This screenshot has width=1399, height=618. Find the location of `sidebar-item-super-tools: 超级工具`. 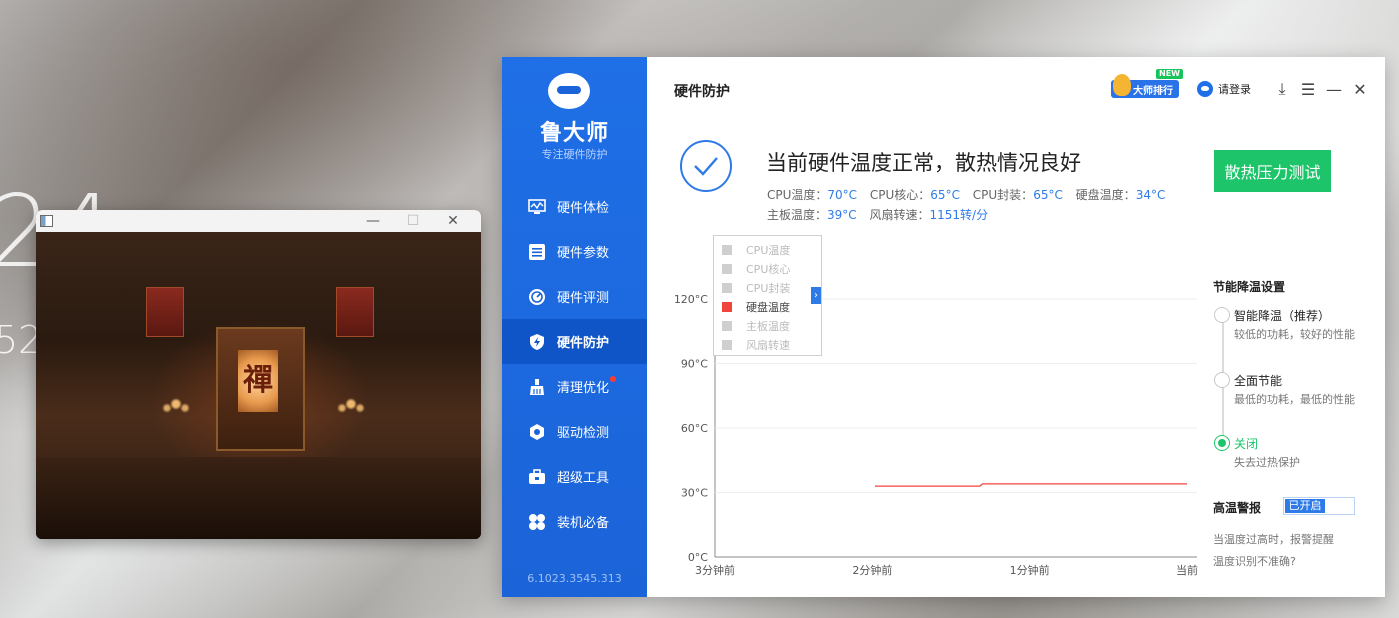

sidebar-item-super-tools: 超级工具 is located at coordinates (574, 476).